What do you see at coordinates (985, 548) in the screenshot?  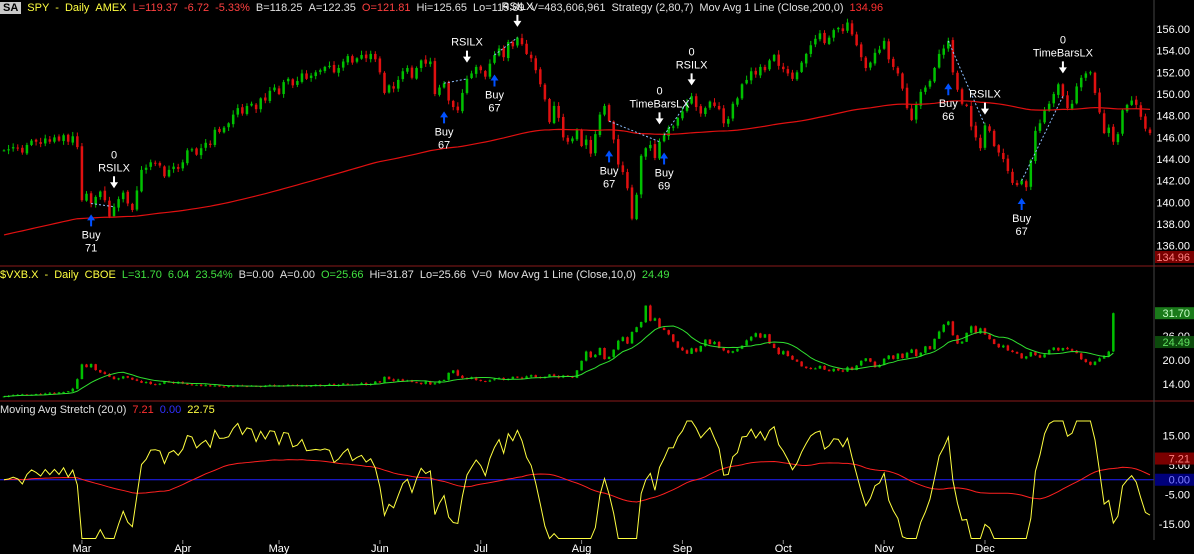 I see `month-label: Dec` at bounding box center [985, 548].